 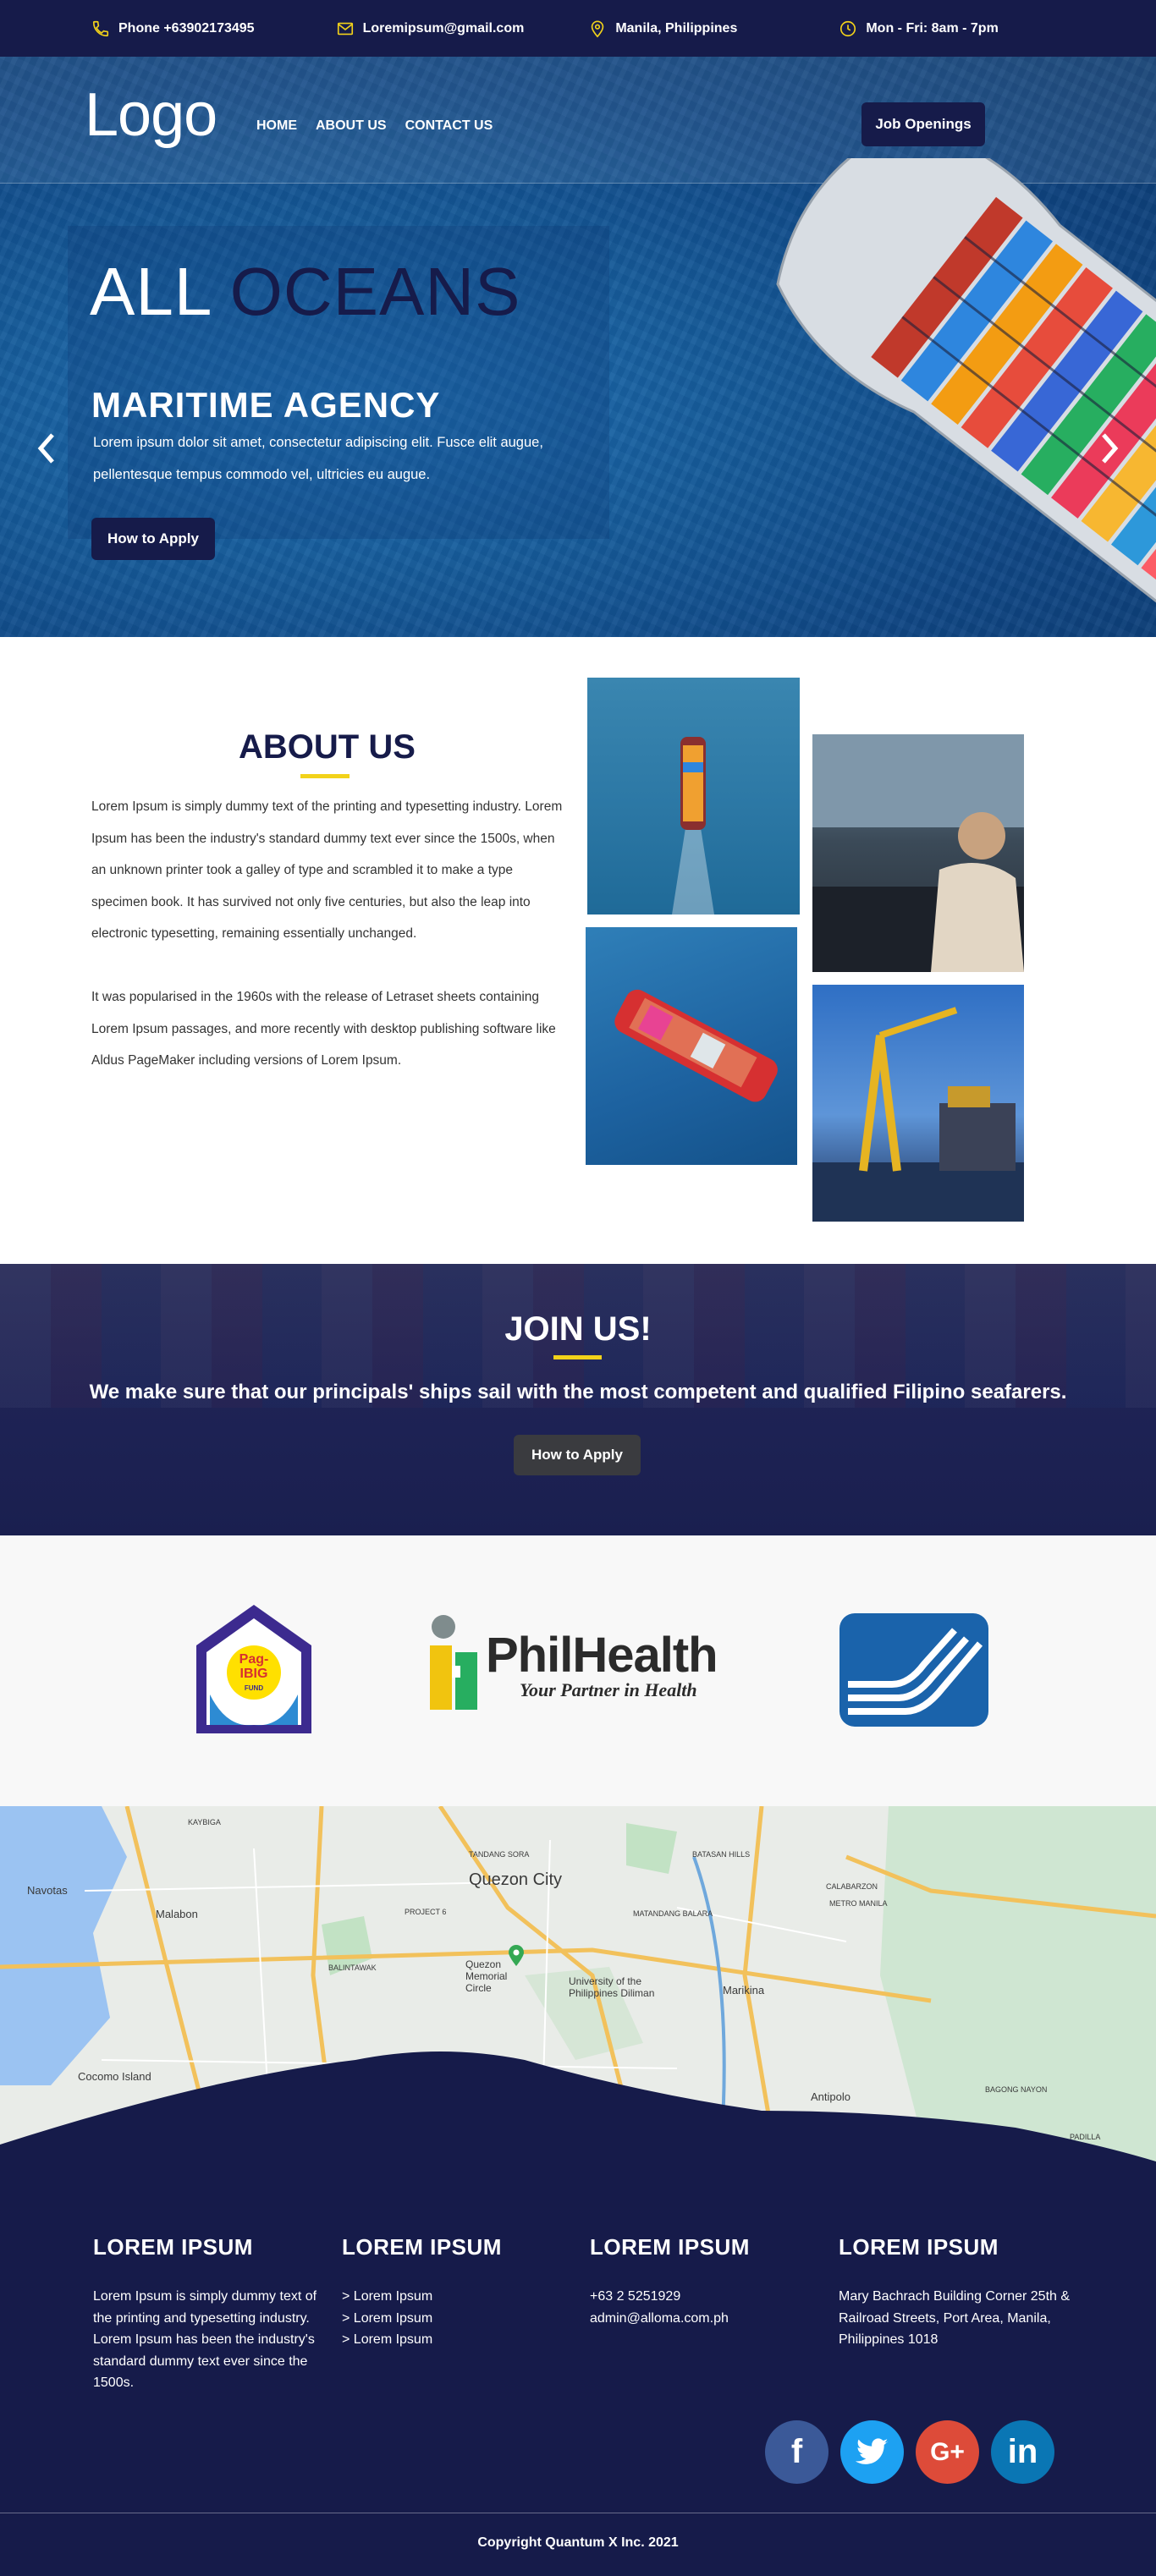 What do you see at coordinates (47, 1890) in the screenshot?
I see `map-label-navotas: Navotas` at bounding box center [47, 1890].